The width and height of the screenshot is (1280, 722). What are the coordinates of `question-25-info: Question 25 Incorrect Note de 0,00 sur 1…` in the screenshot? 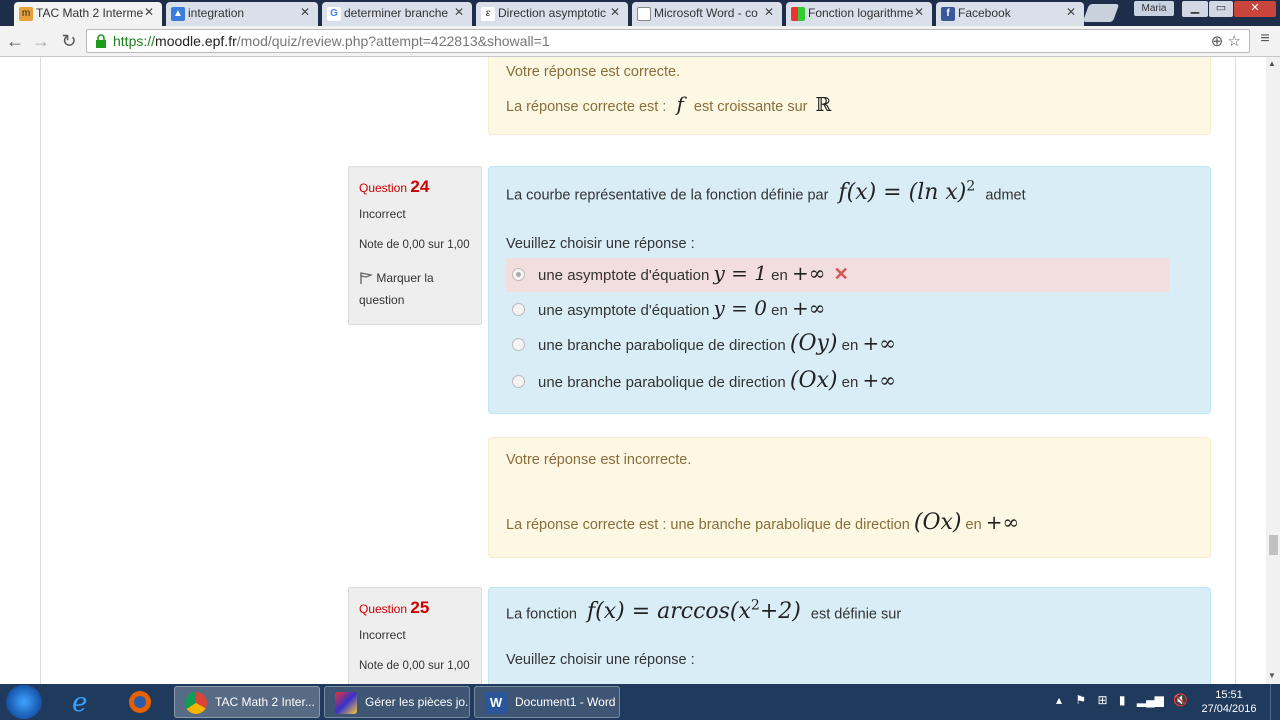 It's located at (415, 635).